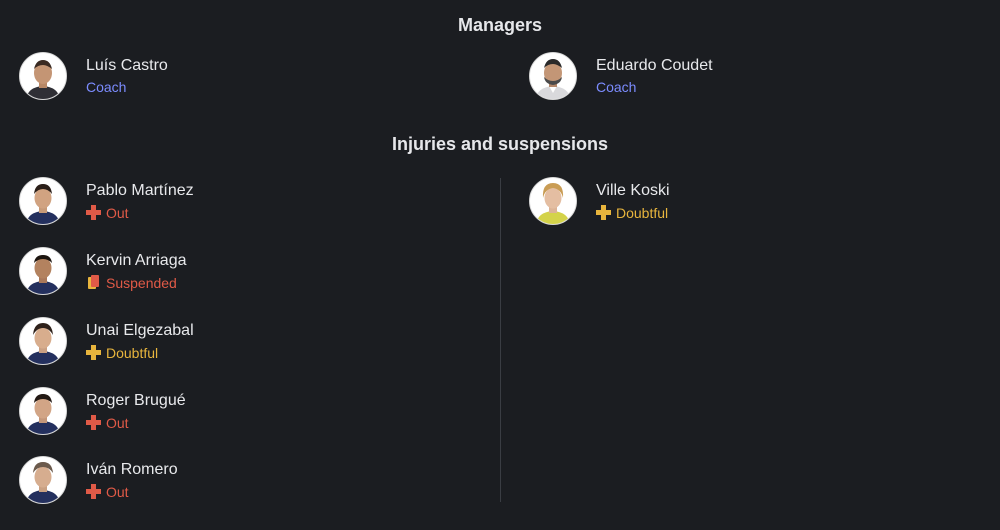 Image resolution: width=1000 pixels, height=530 pixels. Describe the element at coordinates (621, 76) in the screenshot. I see `manager-item: Eduardo Coudet Coach` at that location.